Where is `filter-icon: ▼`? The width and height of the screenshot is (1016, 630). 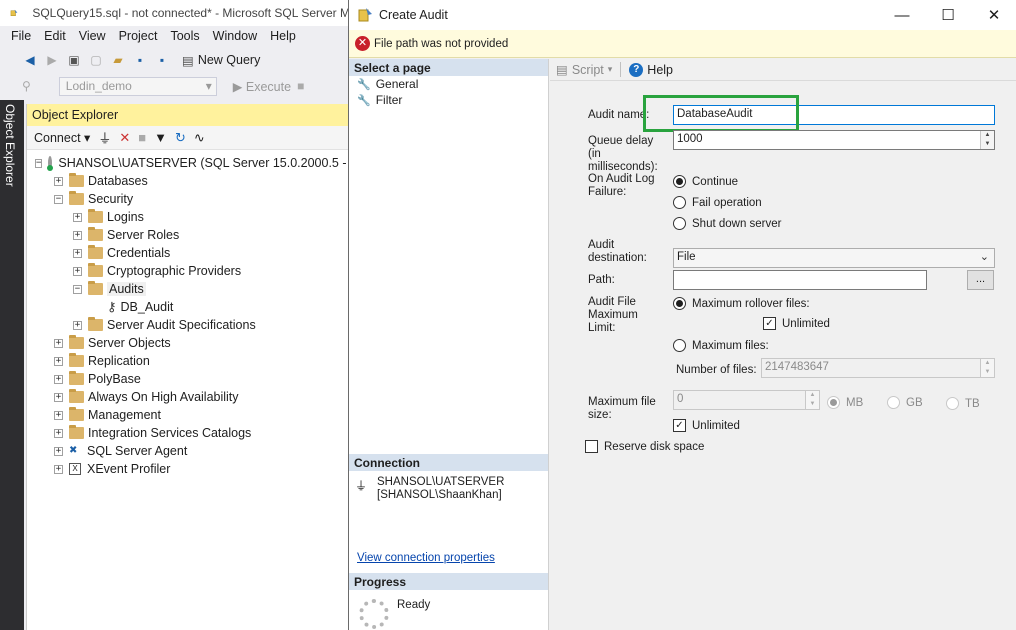 filter-icon: ▼ is located at coordinates (160, 137).